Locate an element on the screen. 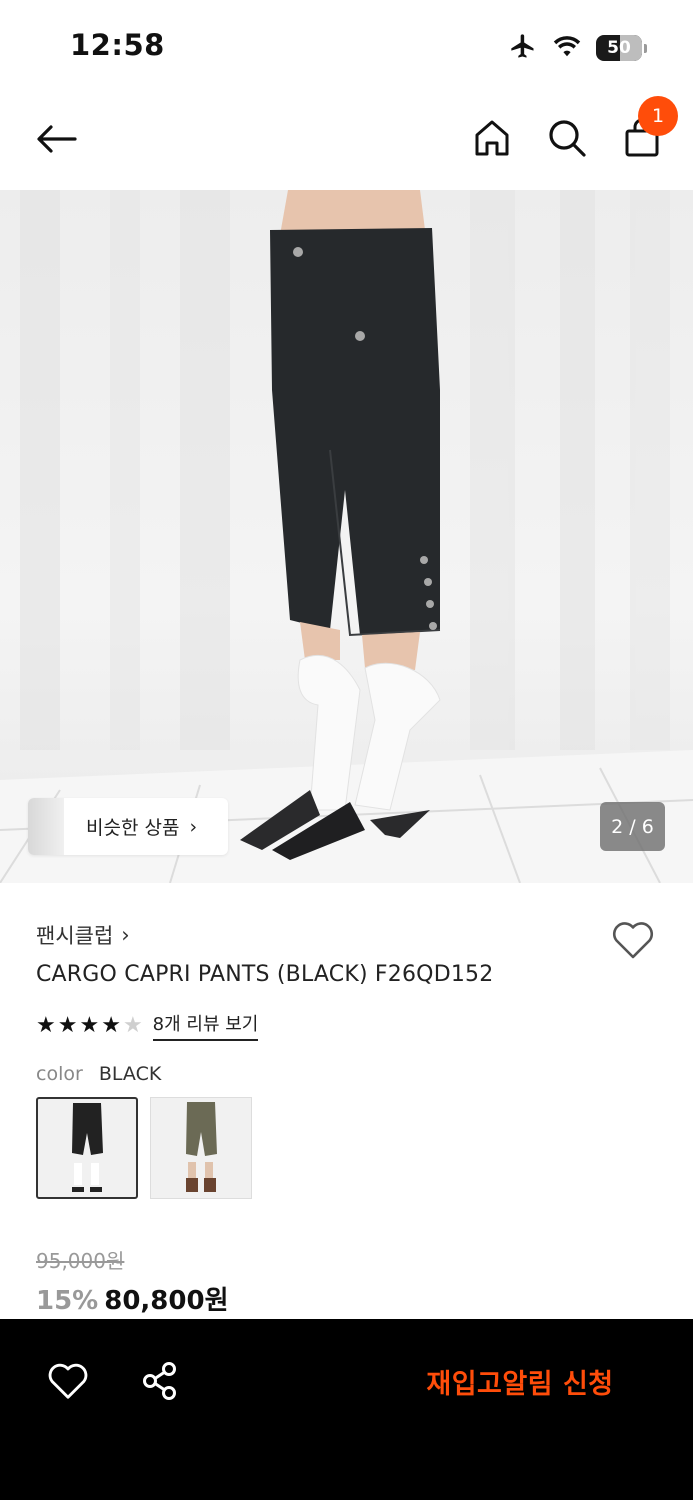 The height and width of the screenshot is (1500, 693). similar-products-button: 비슷한 상품 › is located at coordinates (128, 826).